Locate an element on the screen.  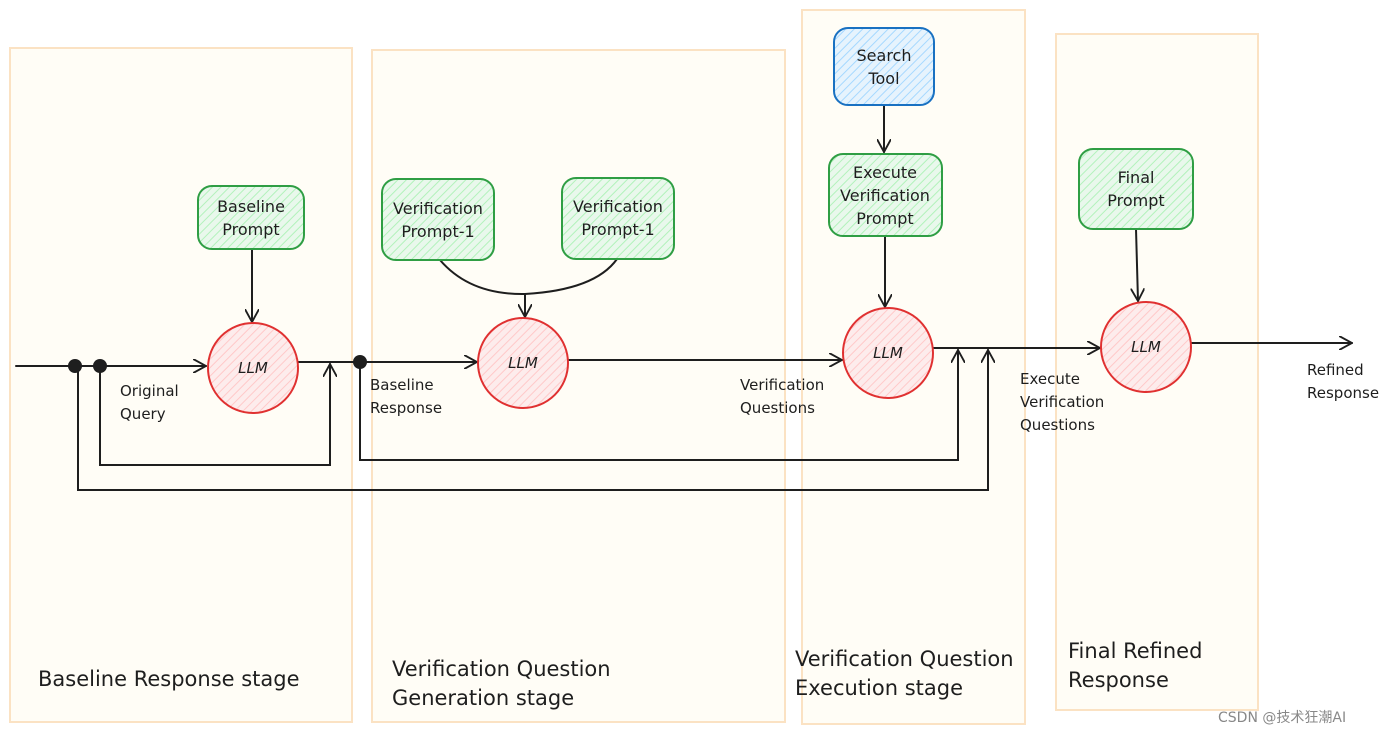
llm-node-baseline: LLM is located at coordinates (253, 368).